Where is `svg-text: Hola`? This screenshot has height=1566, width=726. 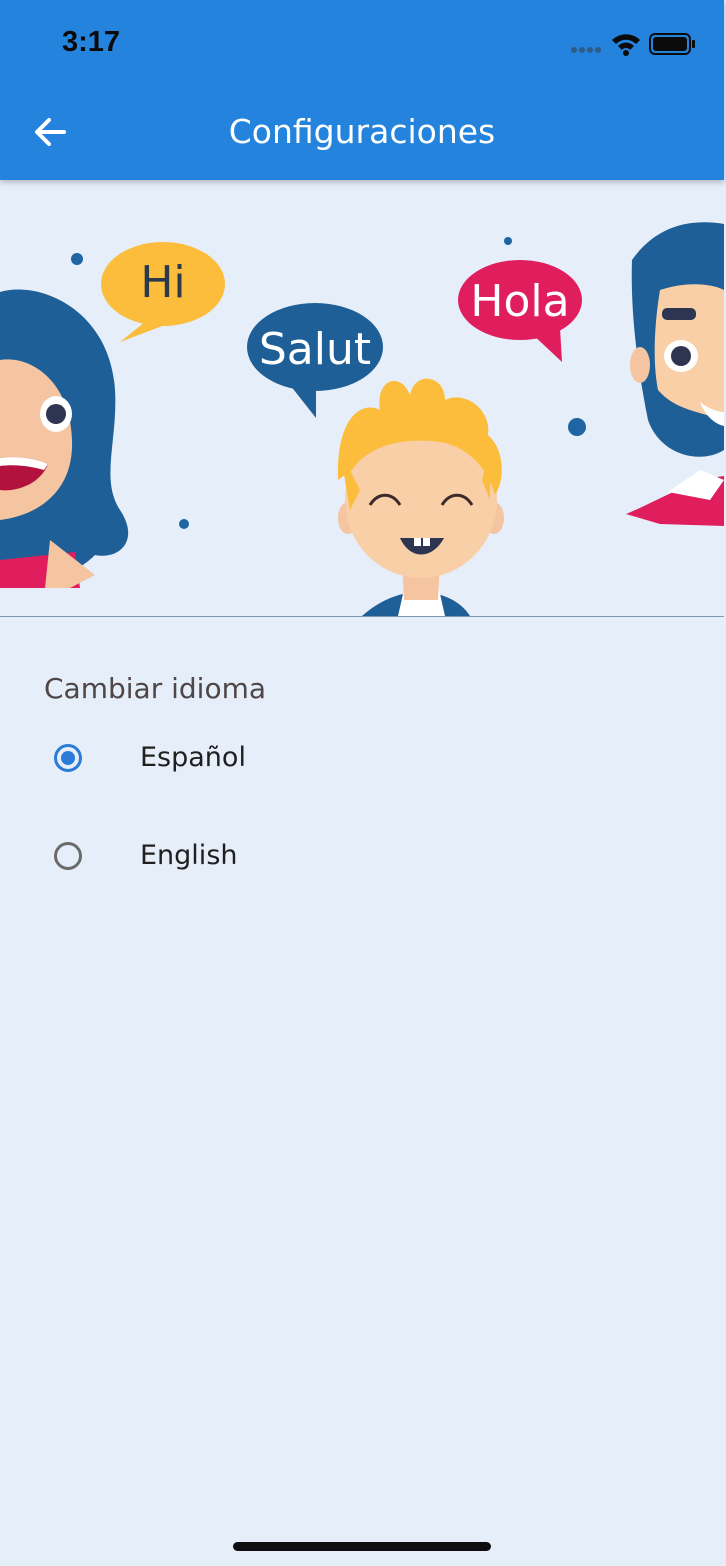
svg-text: Hola is located at coordinates (519, 301).